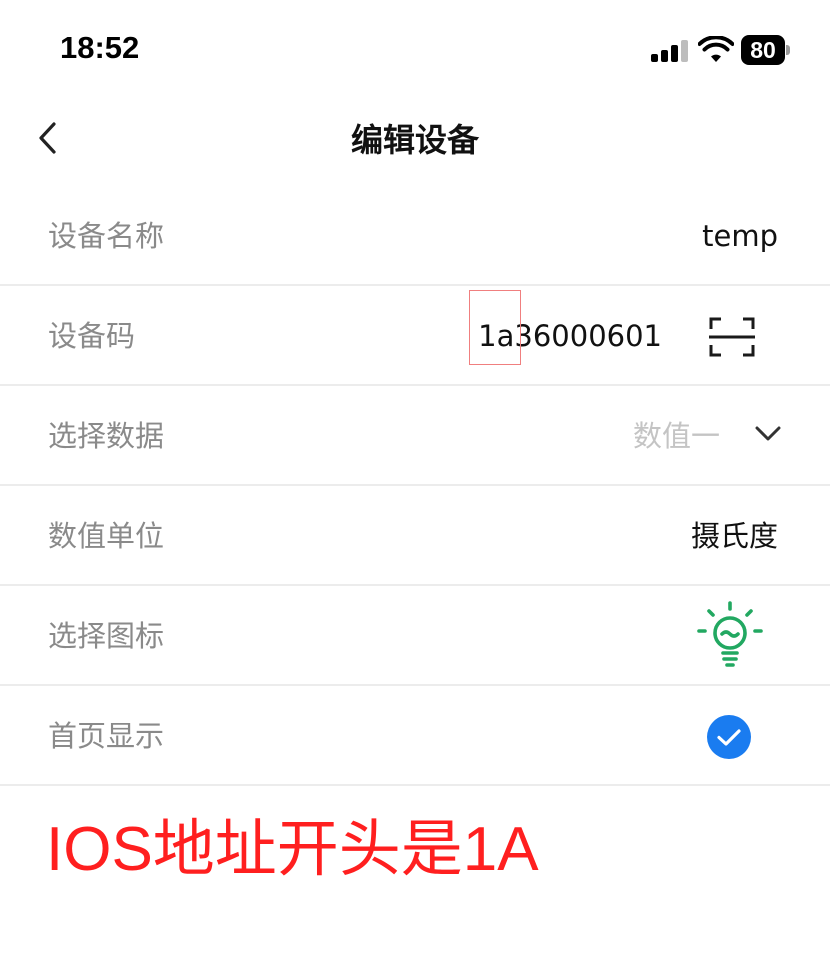  What do you see at coordinates (570, 336) in the screenshot?
I see `device-code-input: 1a36000601` at bounding box center [570, 336].